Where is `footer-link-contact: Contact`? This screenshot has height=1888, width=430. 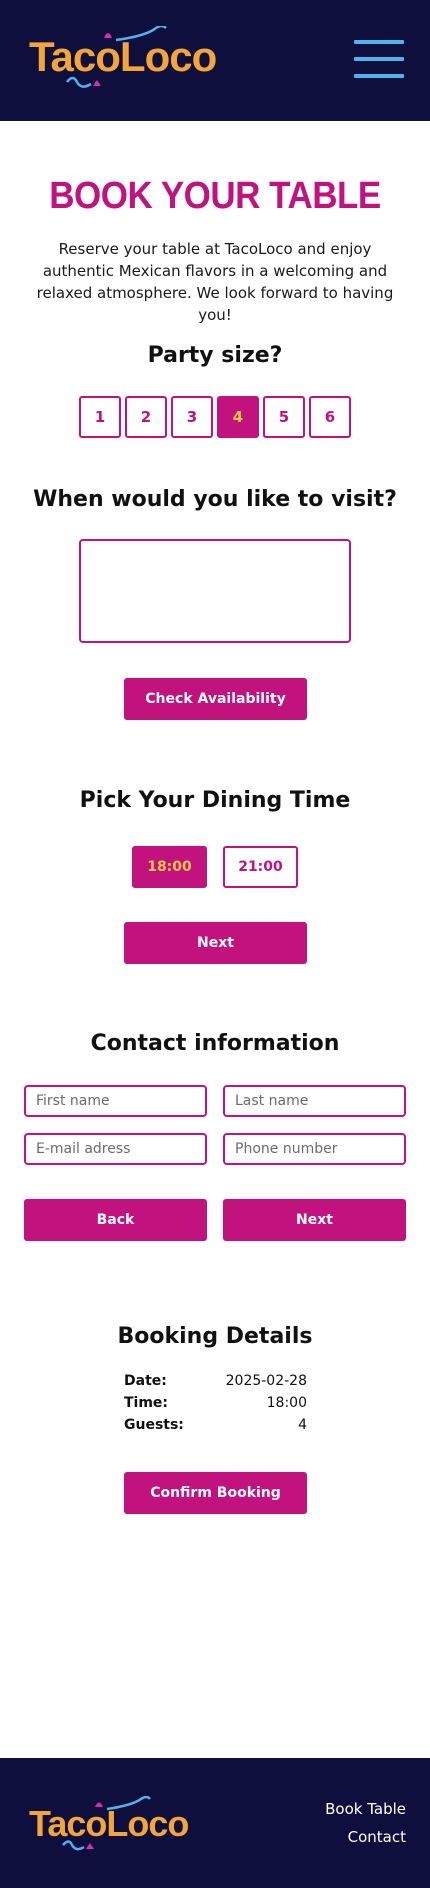 footer-link-contact: Contact is located at coordinates (377, 1837).